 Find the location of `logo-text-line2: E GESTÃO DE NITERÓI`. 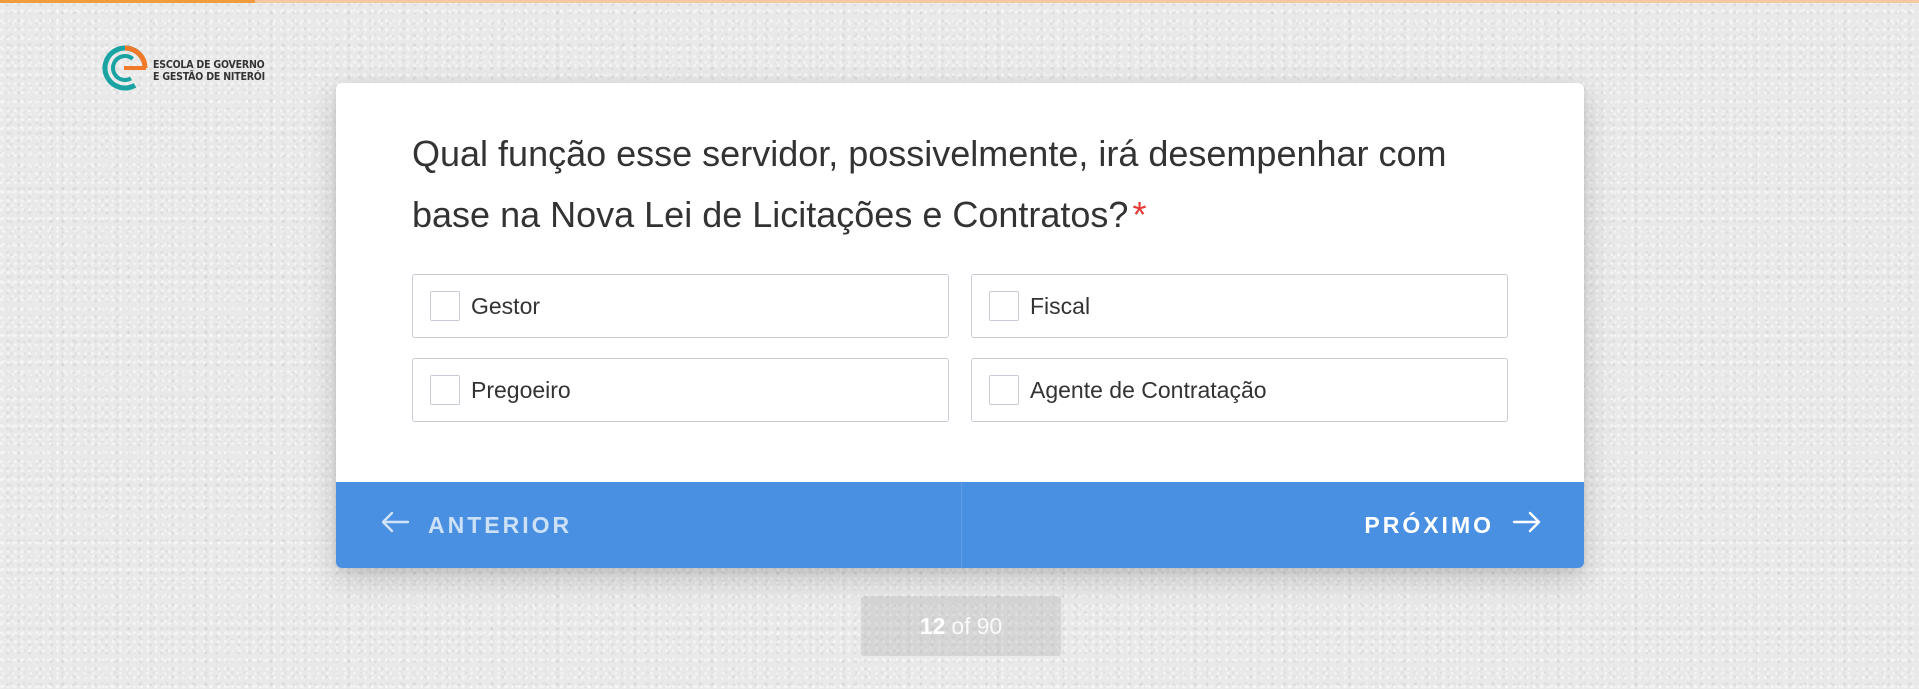

logo-text-line2: E GESTÃO DE NITERÓI is located at coordinates (209, 76).